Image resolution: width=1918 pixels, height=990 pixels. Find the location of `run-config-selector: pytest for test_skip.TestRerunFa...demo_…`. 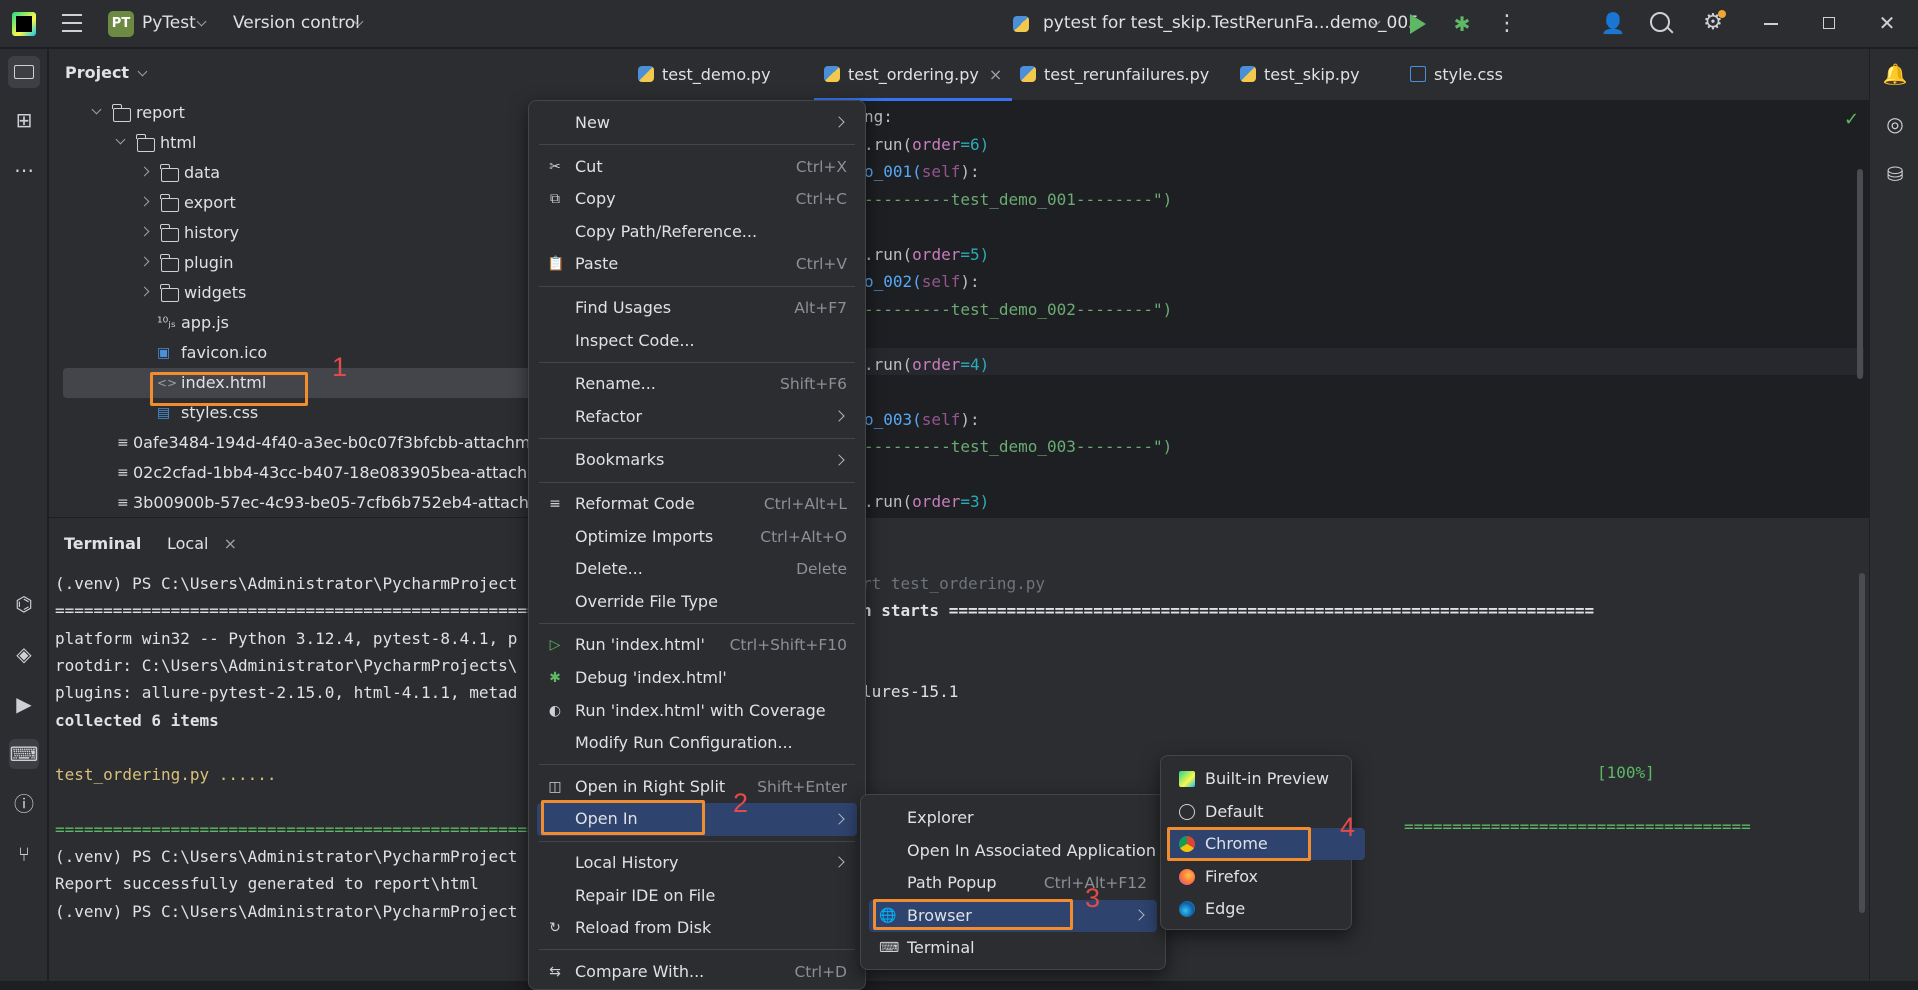

run-config-selector: pytest for test_skip.TestRerunFa...demo_… is located at coordinates (1216, 25).